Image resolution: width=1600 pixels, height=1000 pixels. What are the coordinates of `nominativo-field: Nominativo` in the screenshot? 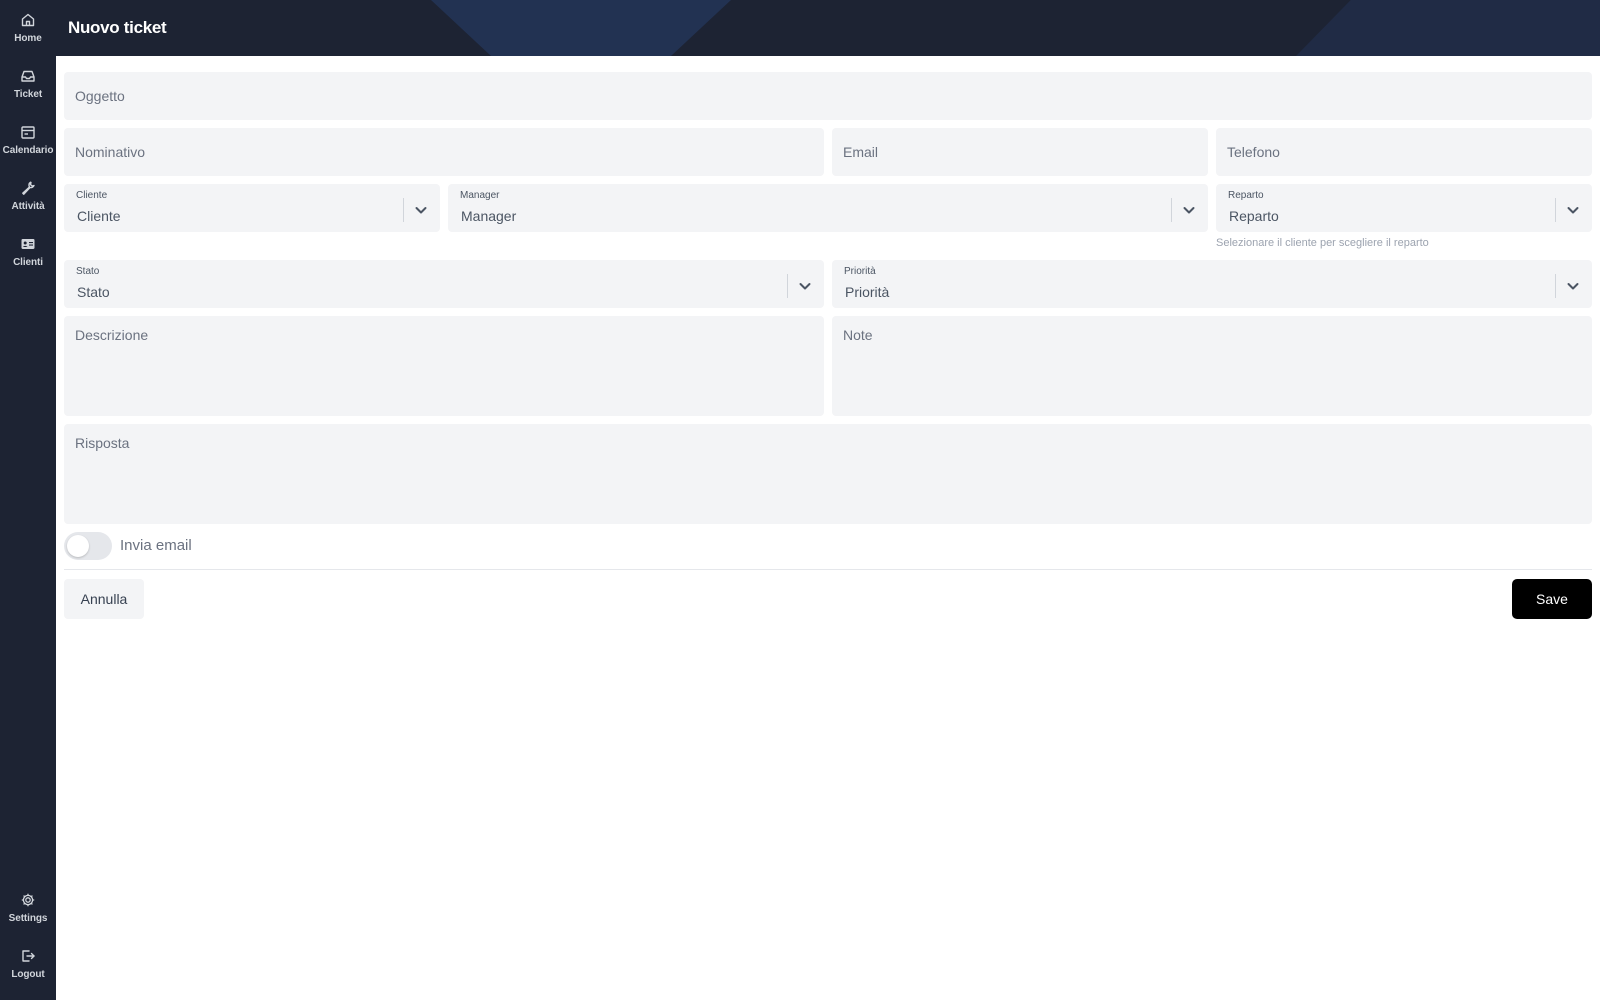 It's located at (444, 152).